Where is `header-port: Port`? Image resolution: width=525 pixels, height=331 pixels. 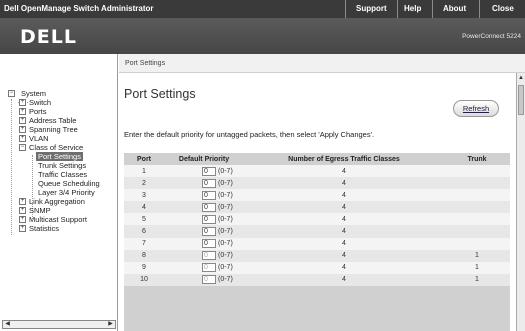
header-port: Port is located at coordinates (144, 159).